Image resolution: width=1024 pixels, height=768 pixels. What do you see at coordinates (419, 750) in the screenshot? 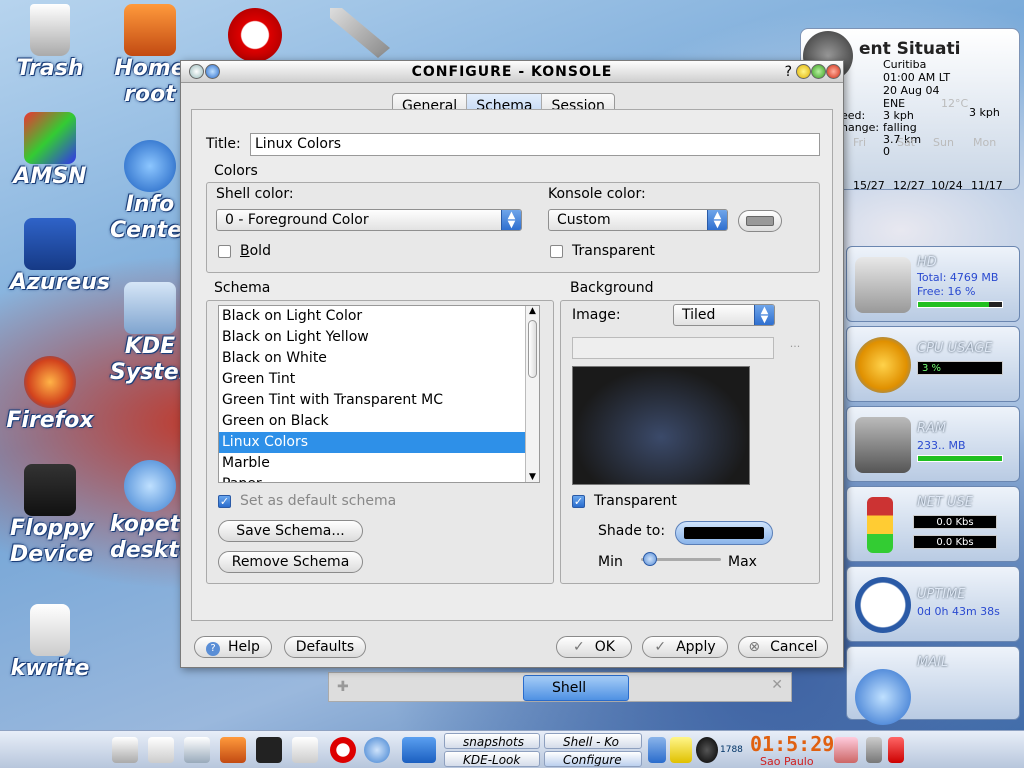
I see `info-taskbar-icon` at bounding box center [419, 750].